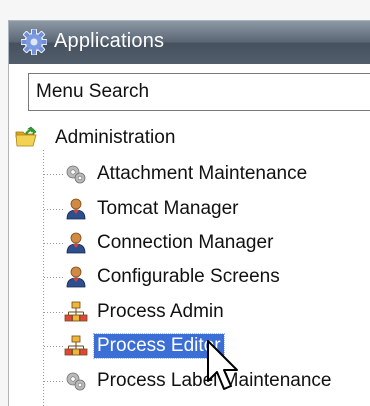 The image size is (370, 406). What do you see at coordinates (168, 208) in the screenshot?
I see `tree-item-label: Tomcat Manager` at bounding box center [168, 208].